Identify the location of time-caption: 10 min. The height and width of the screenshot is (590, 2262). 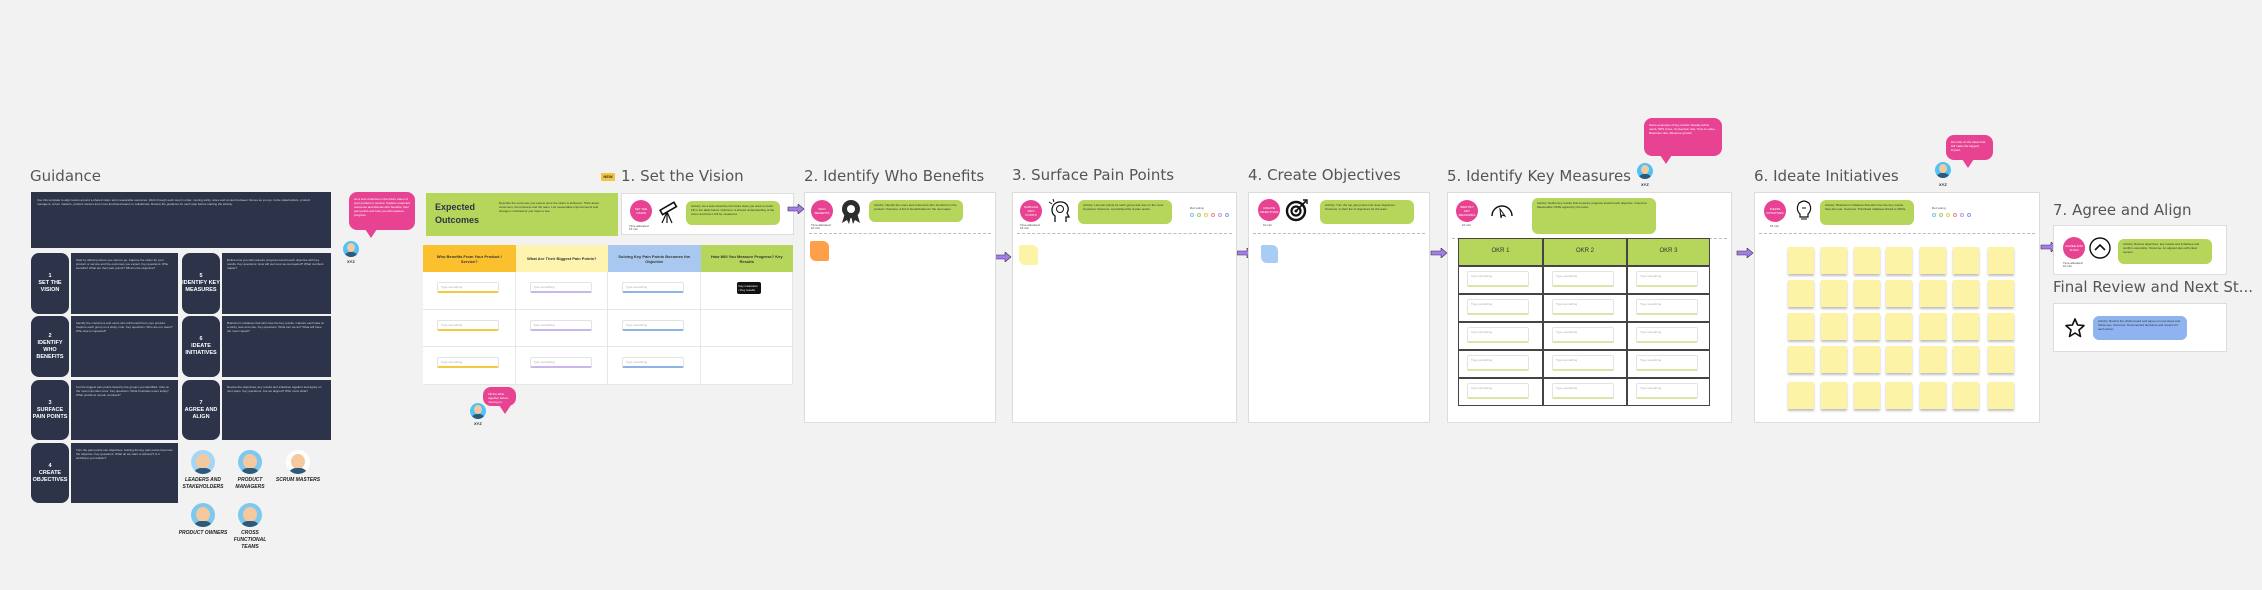
(1467, 225).